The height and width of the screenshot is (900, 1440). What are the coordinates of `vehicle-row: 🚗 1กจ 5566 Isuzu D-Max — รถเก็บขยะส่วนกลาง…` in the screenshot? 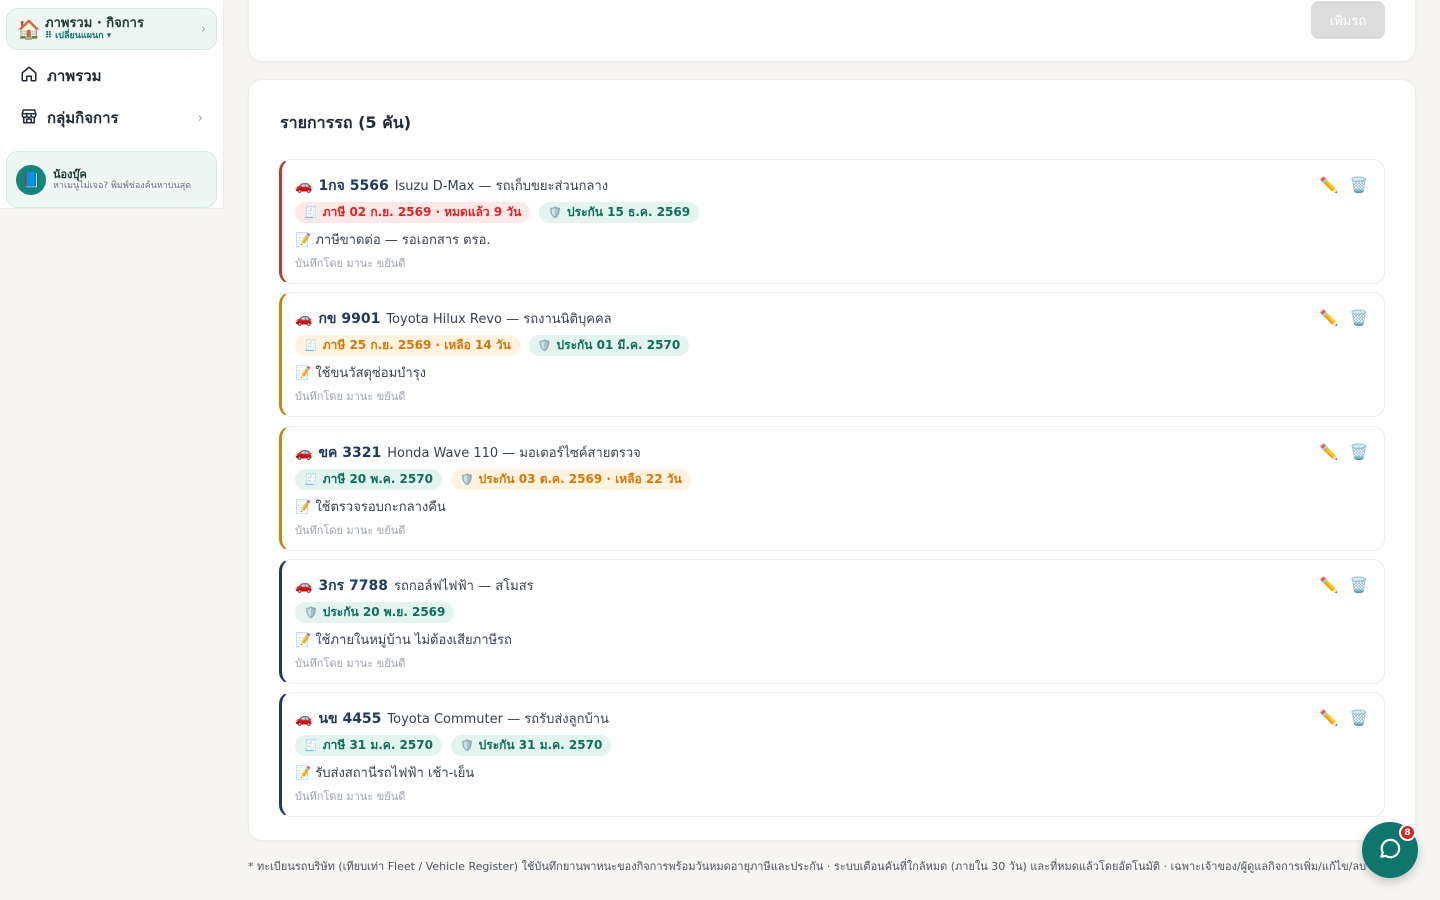 It's located at (832, 221).